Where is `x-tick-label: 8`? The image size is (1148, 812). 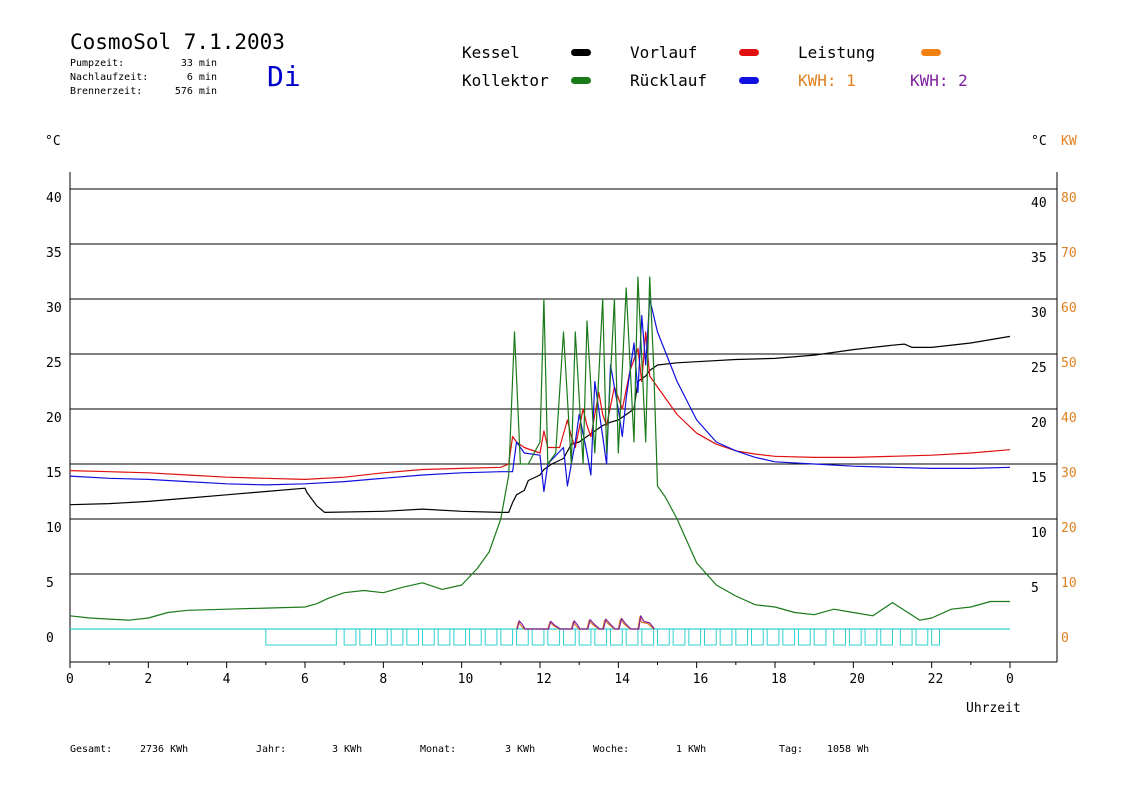 x-tick-label: 8 is located at coordinates (383, 679).